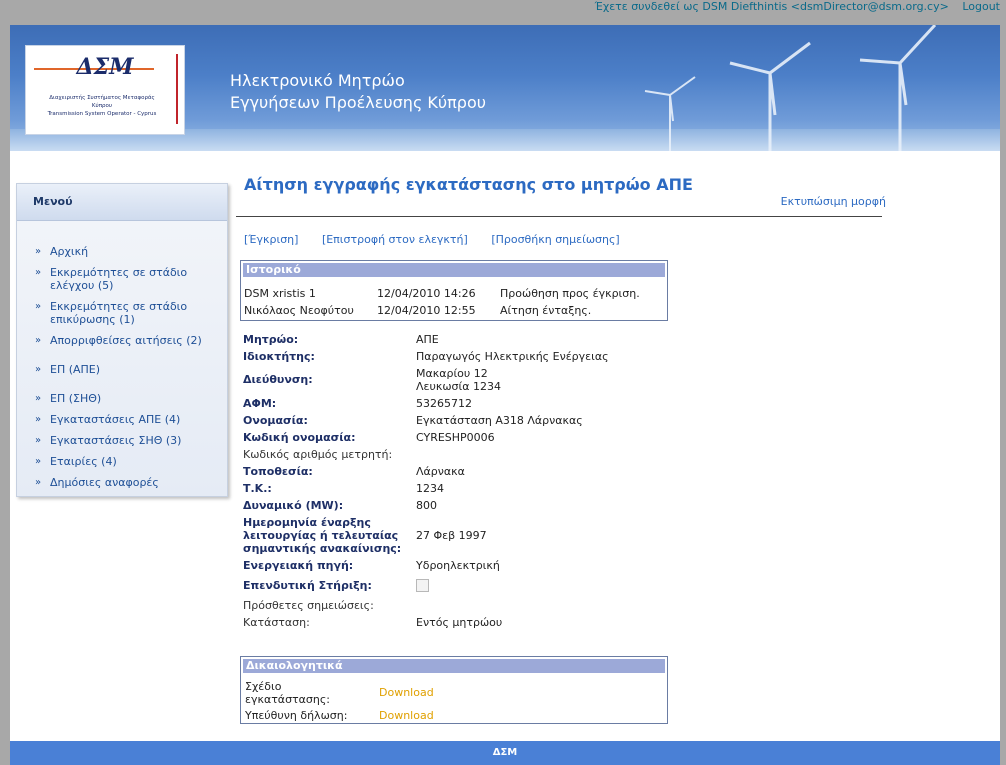 This screenshot has height=765, width=1006. What do you see at coordinates (546, 310) in the screenshot?
I see `history-action: Αίτηση ένταξης.` at bounding box center [546, 310].